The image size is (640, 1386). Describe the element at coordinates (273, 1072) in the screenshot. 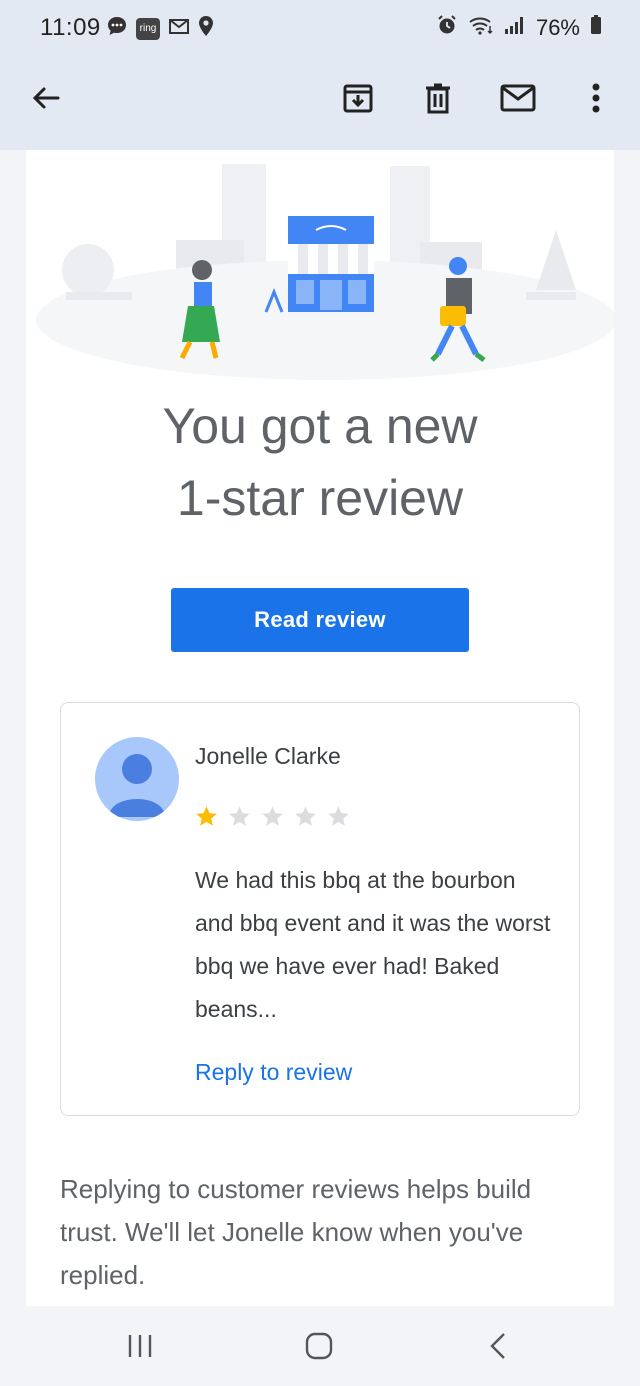

I see `reply-to-review-link: Reply to review` at that location.